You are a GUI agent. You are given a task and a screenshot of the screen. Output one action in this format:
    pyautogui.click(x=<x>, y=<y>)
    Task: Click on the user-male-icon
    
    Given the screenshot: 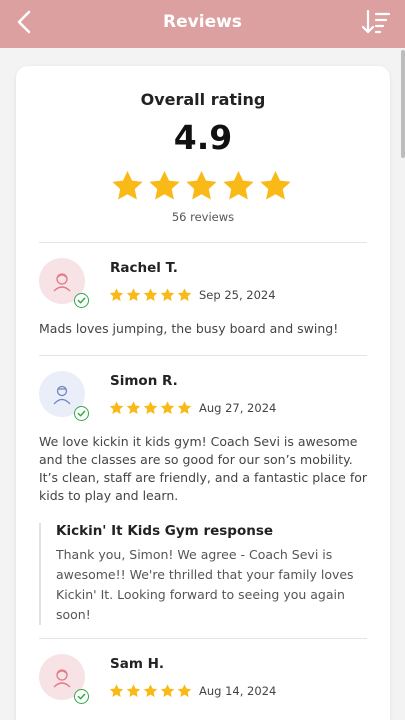 What is the action you would take?
    pyautogui.click(x=62, y=395)
    